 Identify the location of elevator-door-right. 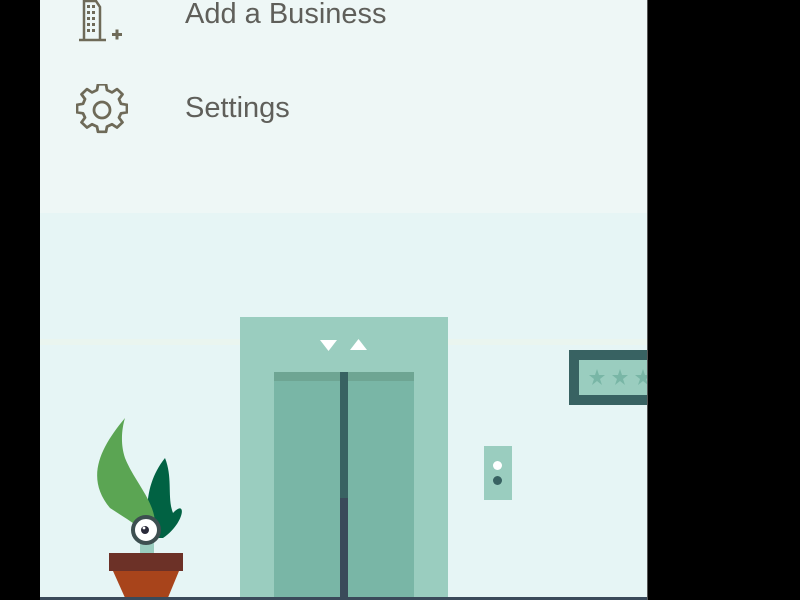
(381, 490).